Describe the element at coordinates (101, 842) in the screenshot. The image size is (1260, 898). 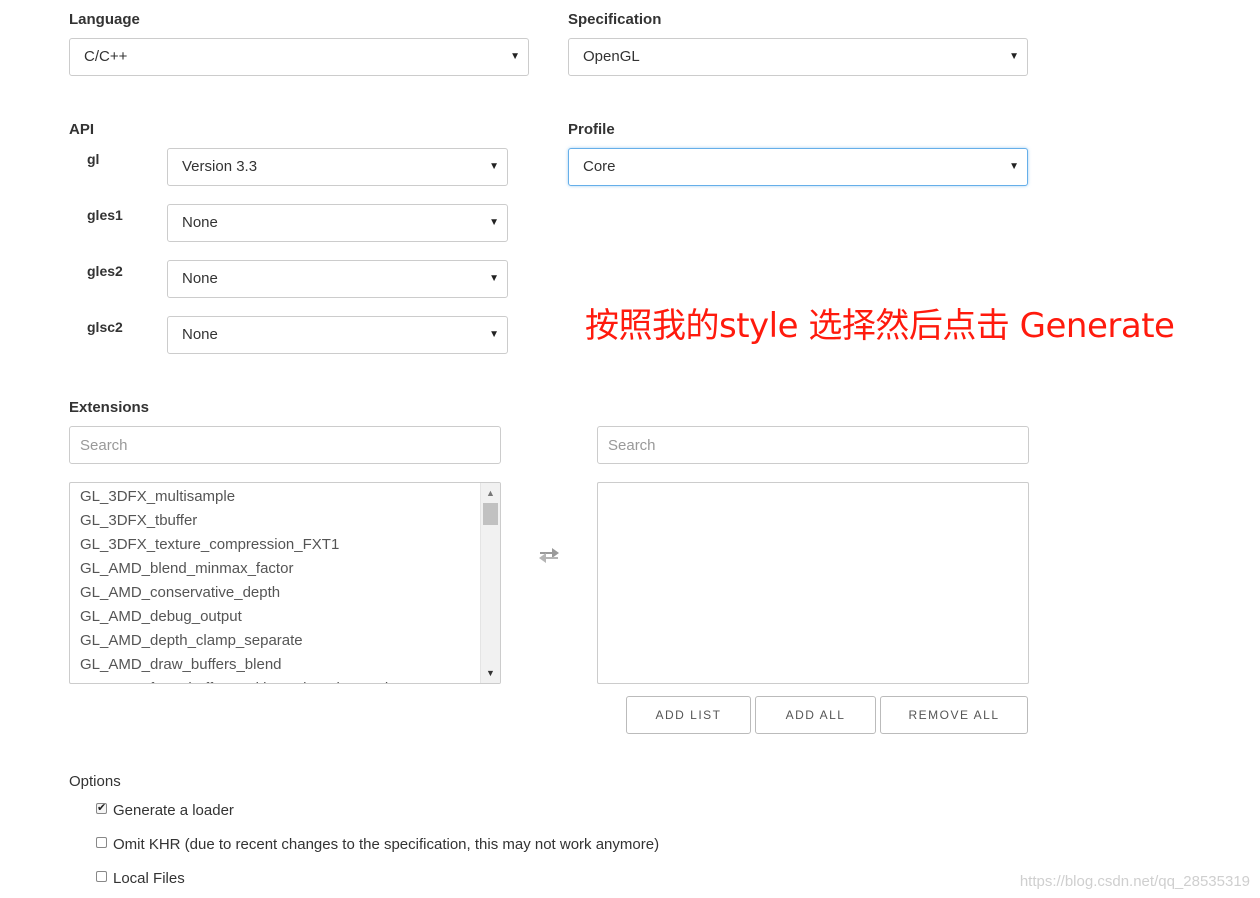
I see `checkbox-omit-khr` at that location.